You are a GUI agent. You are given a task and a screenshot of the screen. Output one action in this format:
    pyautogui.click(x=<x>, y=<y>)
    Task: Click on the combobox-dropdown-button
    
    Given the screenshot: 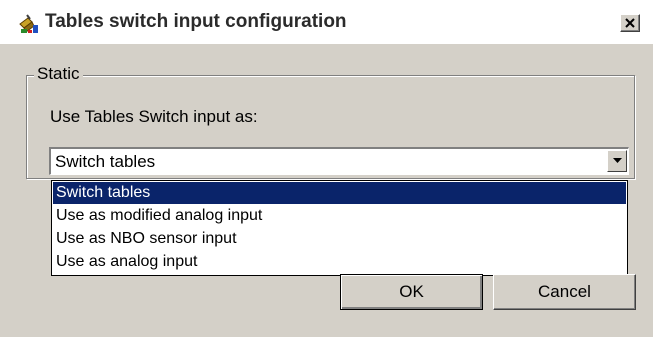 What is the action you would take?
    pyautogui.click(x=617, y=161)
    